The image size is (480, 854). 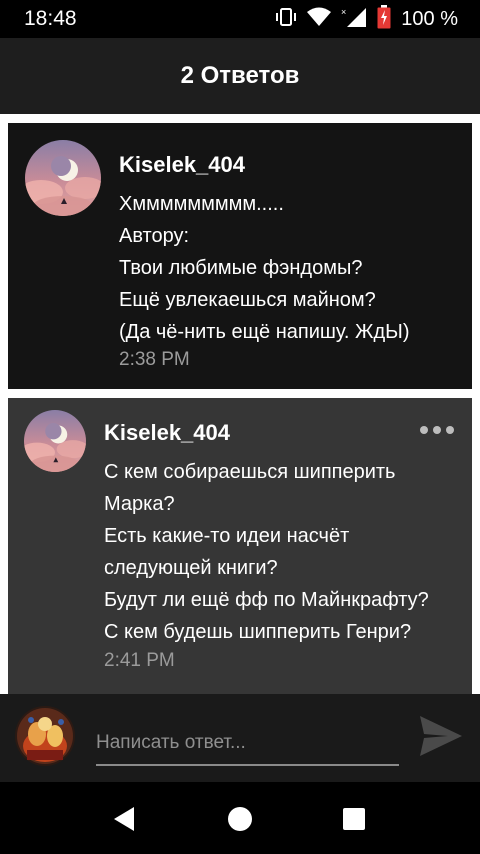 I want to click on battery-percent: 100 %, so click(x=429, y=18).